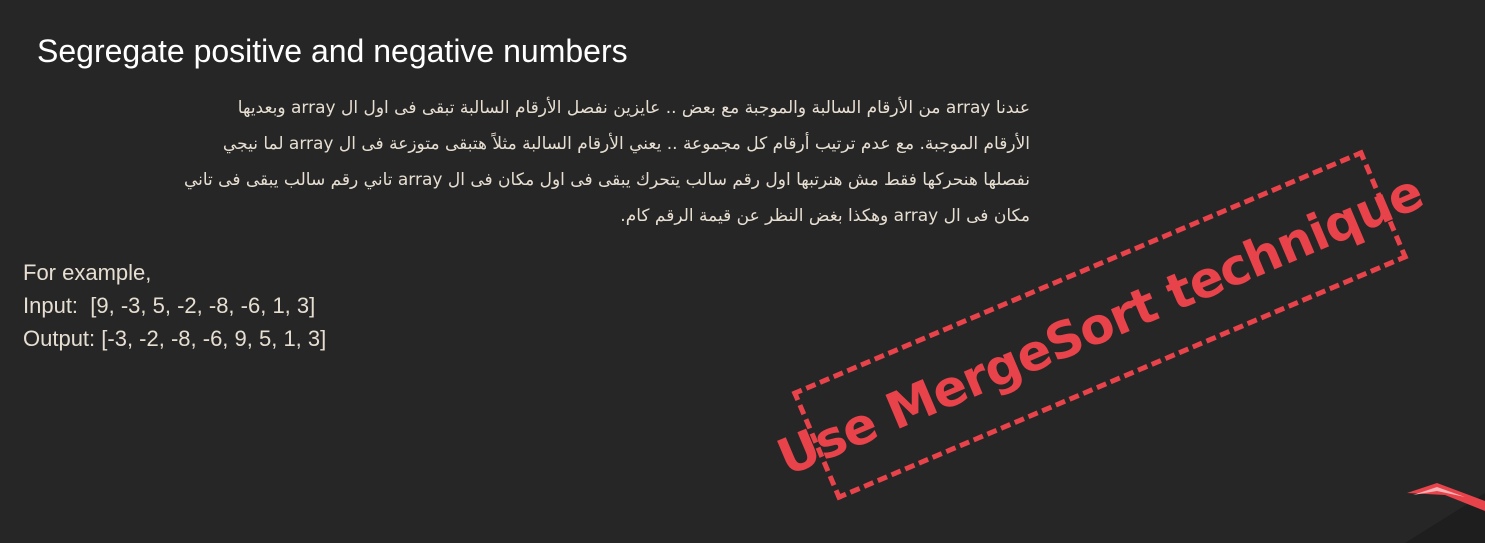 Image resolution: width=1485 pixels, height=543 pixels. Describe the element at coordinates (332, 51) in the screenshot. I see `slide-title: Segregate positive and negative numbers` at that location.